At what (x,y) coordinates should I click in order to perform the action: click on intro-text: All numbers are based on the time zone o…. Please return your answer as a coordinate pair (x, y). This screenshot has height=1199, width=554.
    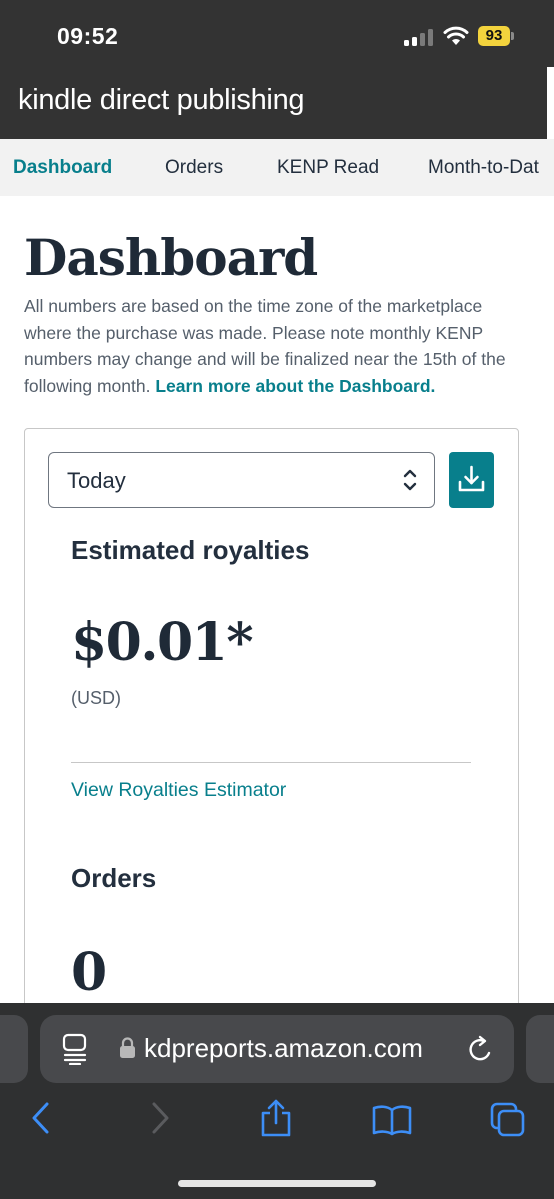
    Looking at the image, I should click on (274, 346).